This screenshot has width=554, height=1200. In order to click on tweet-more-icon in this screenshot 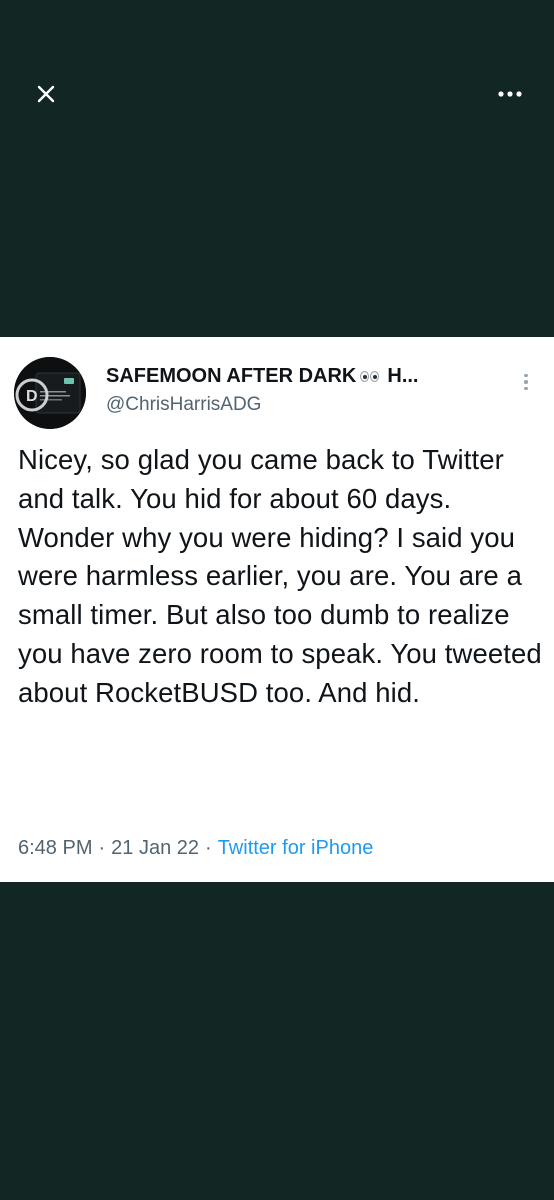, I will do `click(526, 382)`.